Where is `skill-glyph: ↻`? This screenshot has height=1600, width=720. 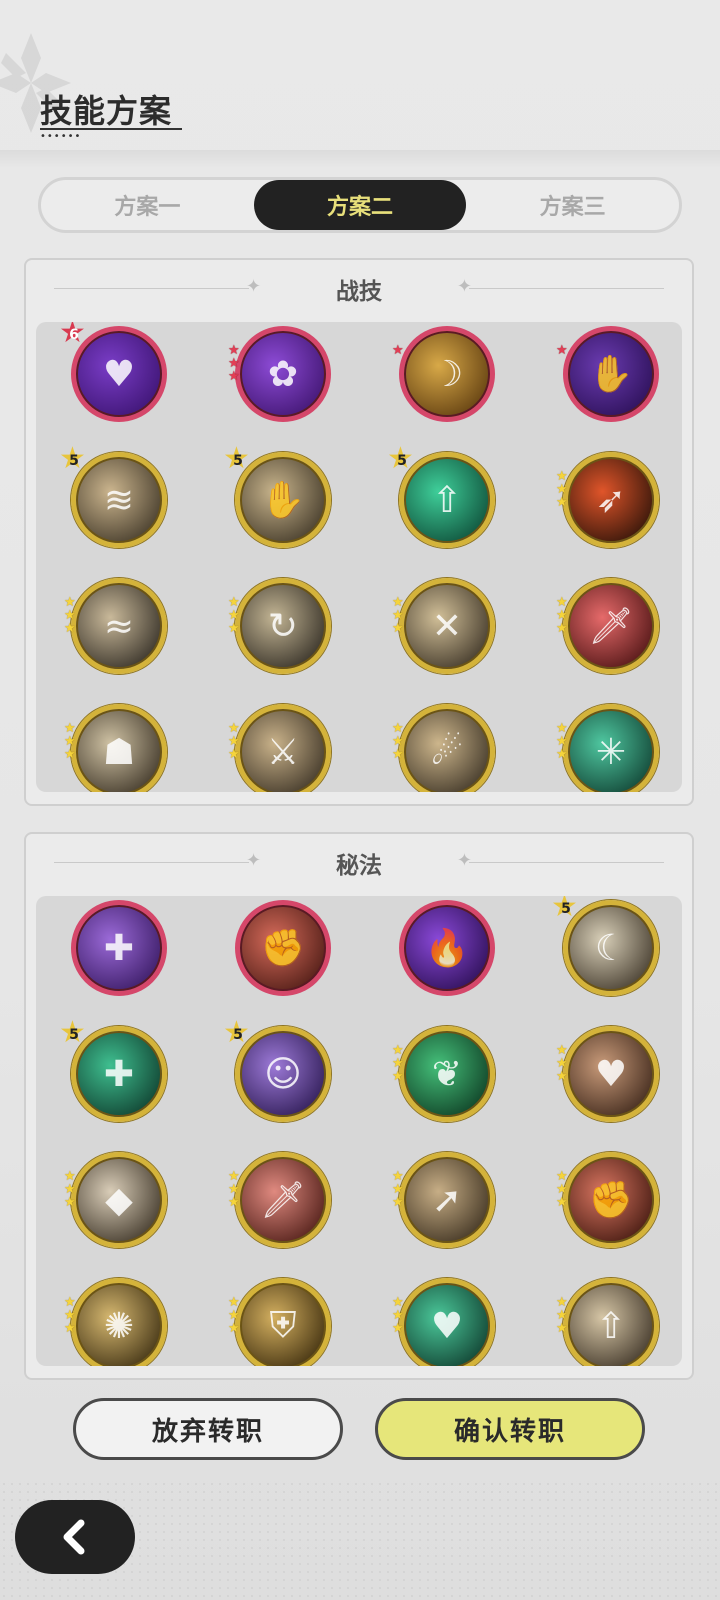 skill-glyph: ↻ is located at coordinates (283, 626).